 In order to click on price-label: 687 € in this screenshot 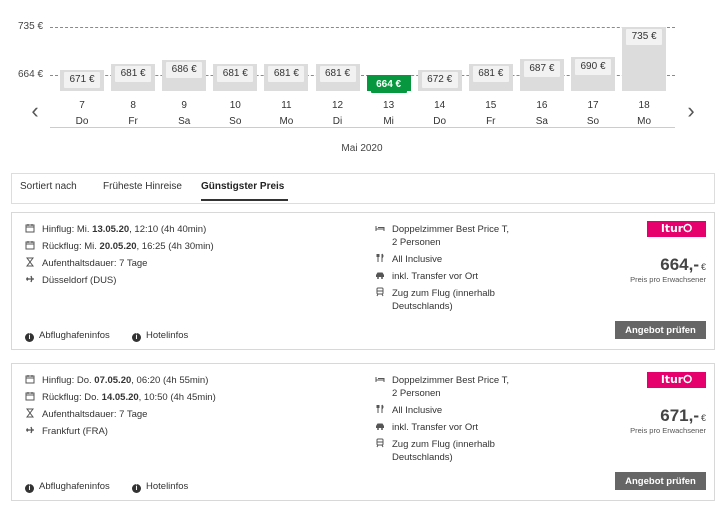, I will do `click(541, 69)`.